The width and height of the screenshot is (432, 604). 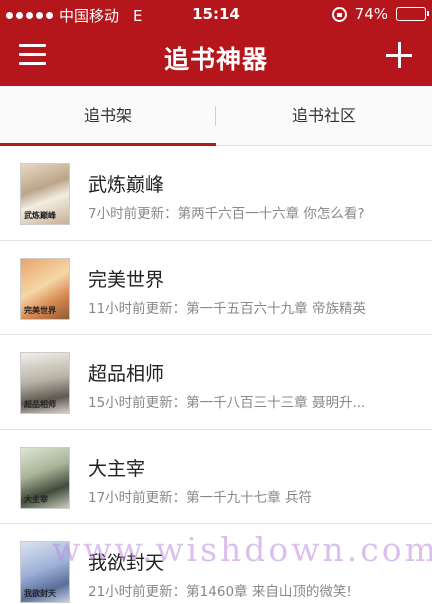 I want to click on tab-bar: 追书架 追书社区, so click(x=216, y=116).